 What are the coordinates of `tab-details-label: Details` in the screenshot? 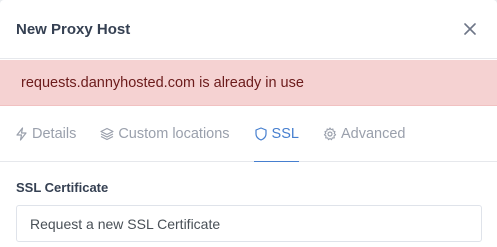 It's located at (54, 134).